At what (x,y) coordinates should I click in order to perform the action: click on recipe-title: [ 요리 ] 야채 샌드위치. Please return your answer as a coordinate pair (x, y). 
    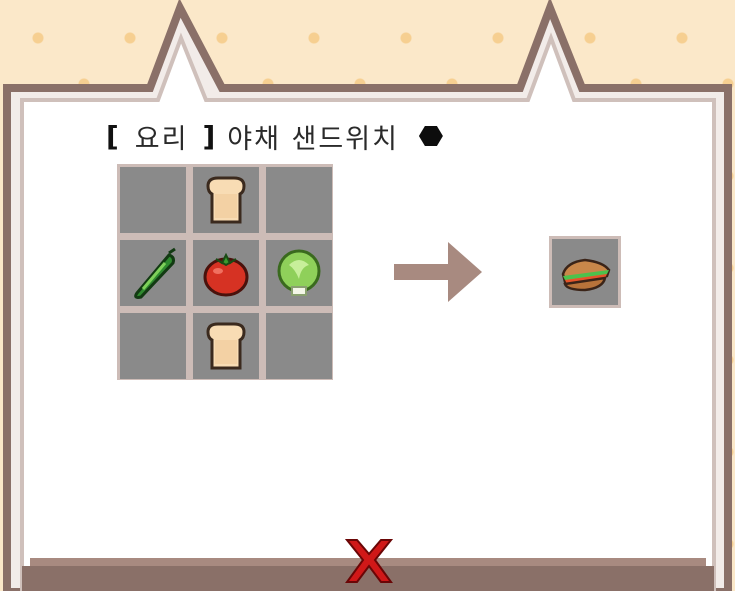
    Looking at the image, I should click on (274, 136).